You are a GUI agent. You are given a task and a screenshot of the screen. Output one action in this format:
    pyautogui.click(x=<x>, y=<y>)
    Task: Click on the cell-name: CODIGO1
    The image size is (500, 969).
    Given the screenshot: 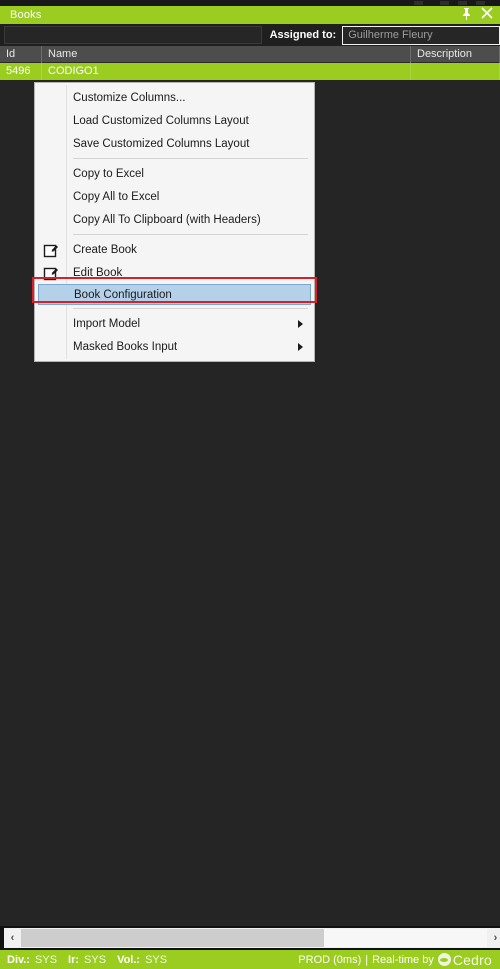 What is the action you would take?
    pyautogui.click(x=226, y=71)
    